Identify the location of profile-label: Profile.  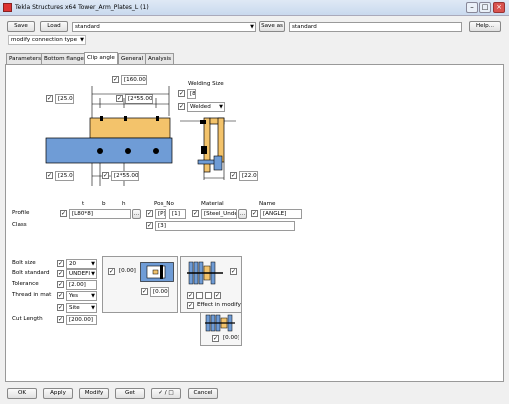
(21, 213).